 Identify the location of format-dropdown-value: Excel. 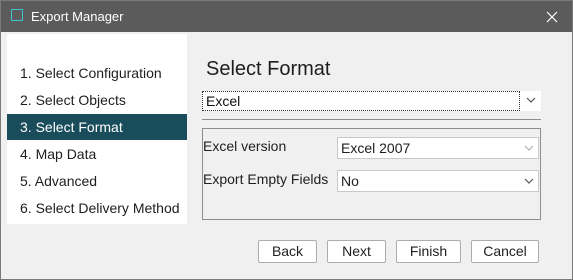
(361, 101).